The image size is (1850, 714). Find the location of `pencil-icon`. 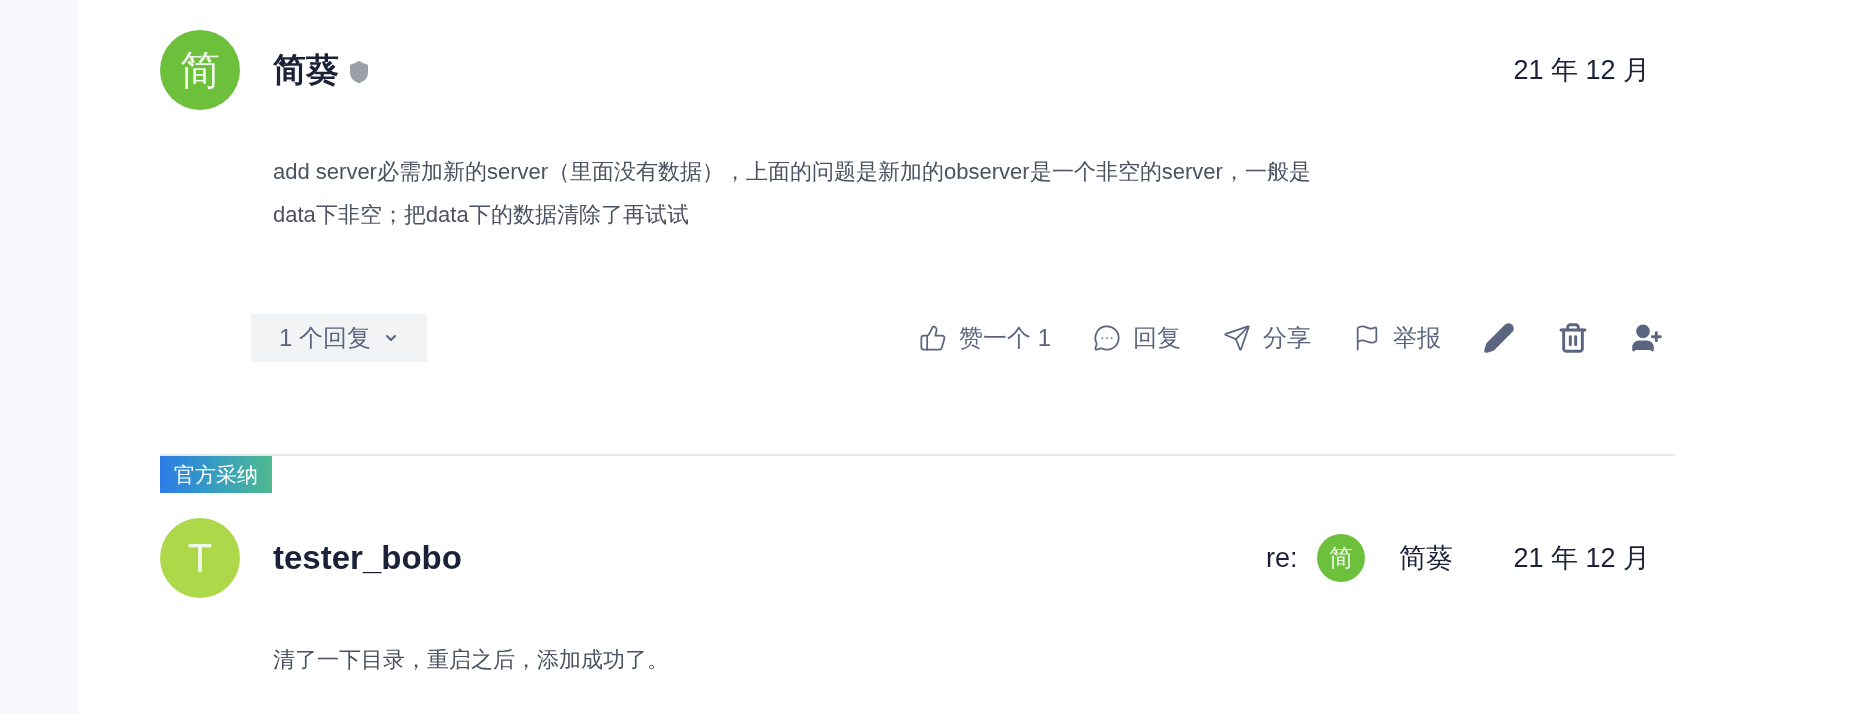

pencil-icon is located at coordinates (1499, 338).